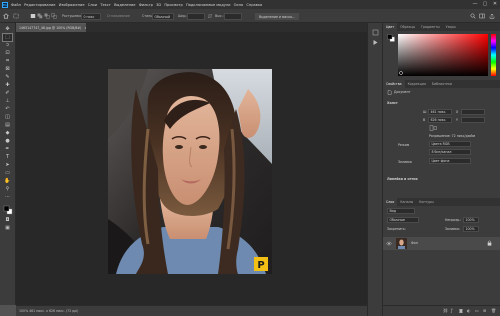  I want to click on menu-select: Выделение, so click(124, 5).